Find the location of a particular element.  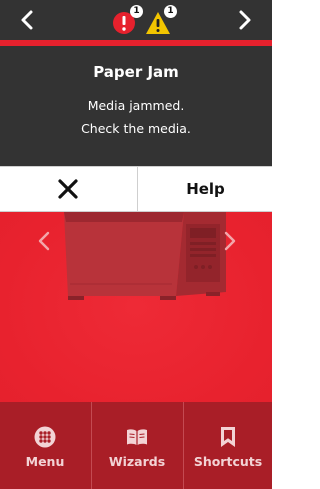

shortcuts-label: Shortcuts is located at coordinates (228, 461).